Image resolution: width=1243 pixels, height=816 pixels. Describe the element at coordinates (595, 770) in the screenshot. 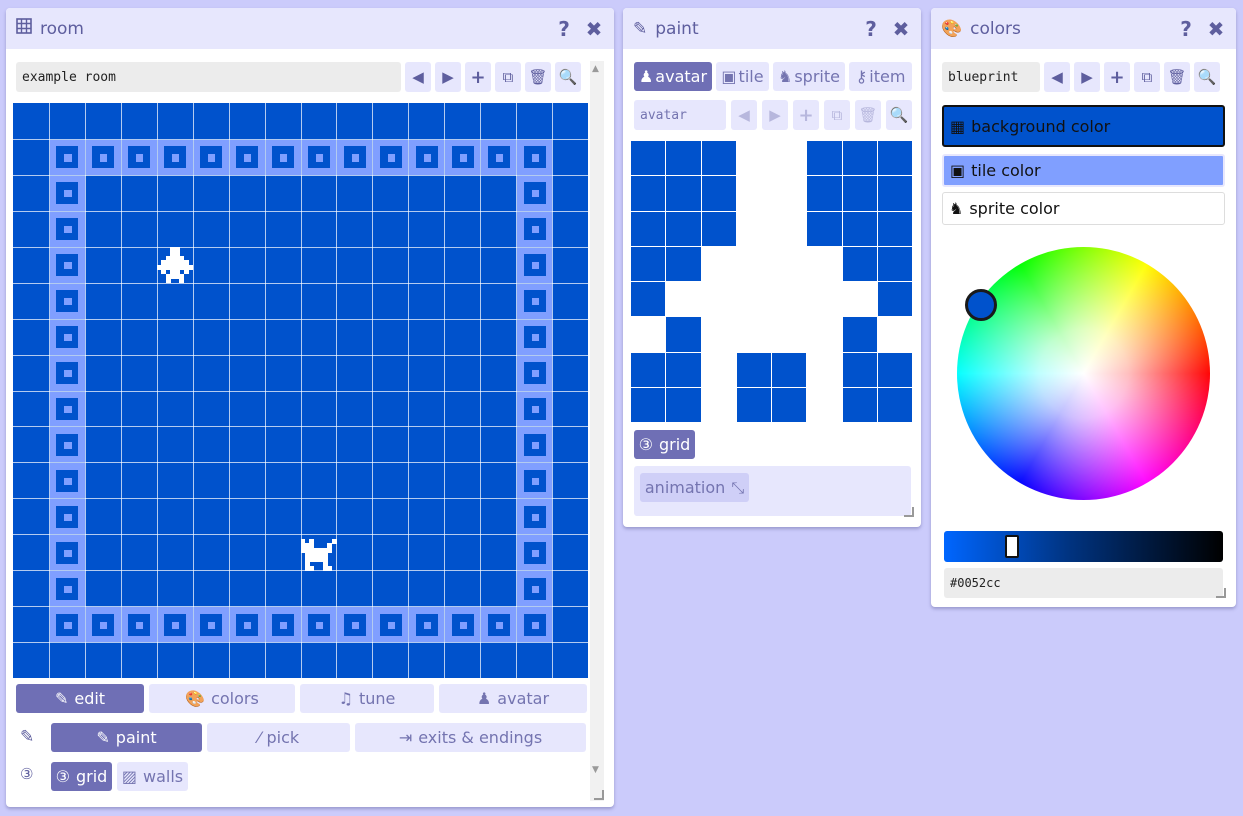

I see `scroll-down-icon: ▼` at that location.